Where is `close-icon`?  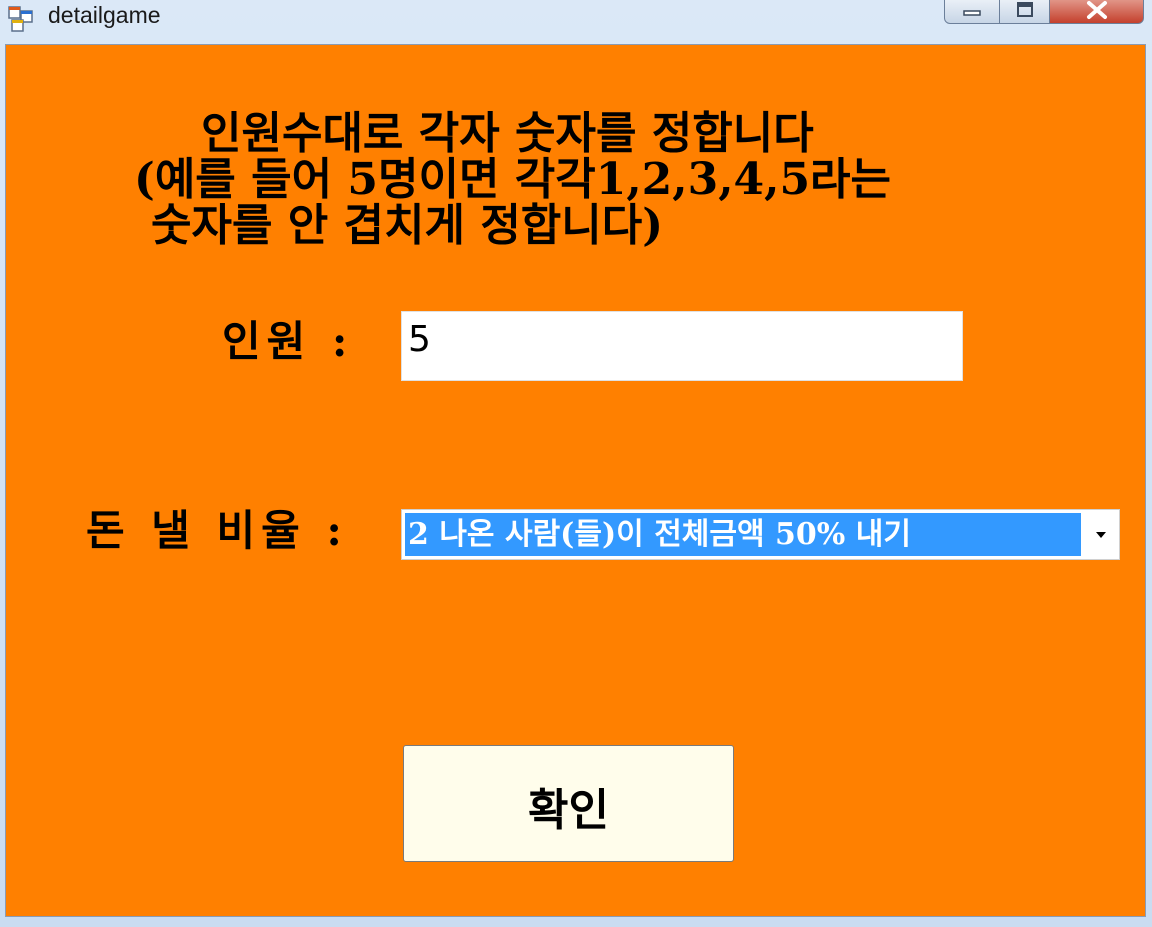
close-icon is located at coordinates (1096, 10).